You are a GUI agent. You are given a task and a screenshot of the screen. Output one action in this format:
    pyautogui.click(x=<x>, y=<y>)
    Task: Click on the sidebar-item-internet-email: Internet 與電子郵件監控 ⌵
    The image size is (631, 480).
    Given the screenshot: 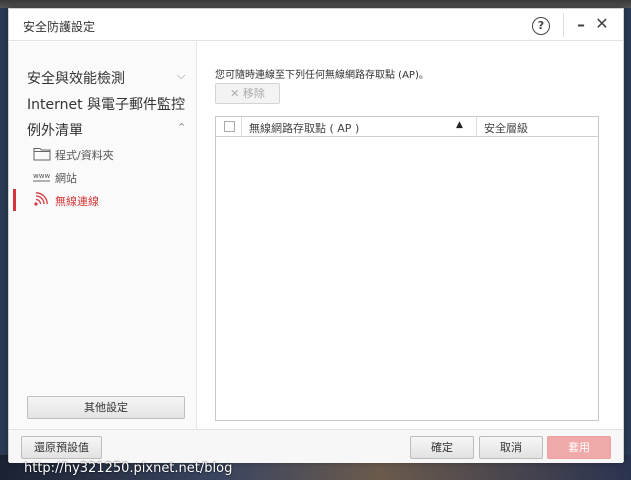 What is the action you would take?
    pyautogui.click(x=103, y=103)
    